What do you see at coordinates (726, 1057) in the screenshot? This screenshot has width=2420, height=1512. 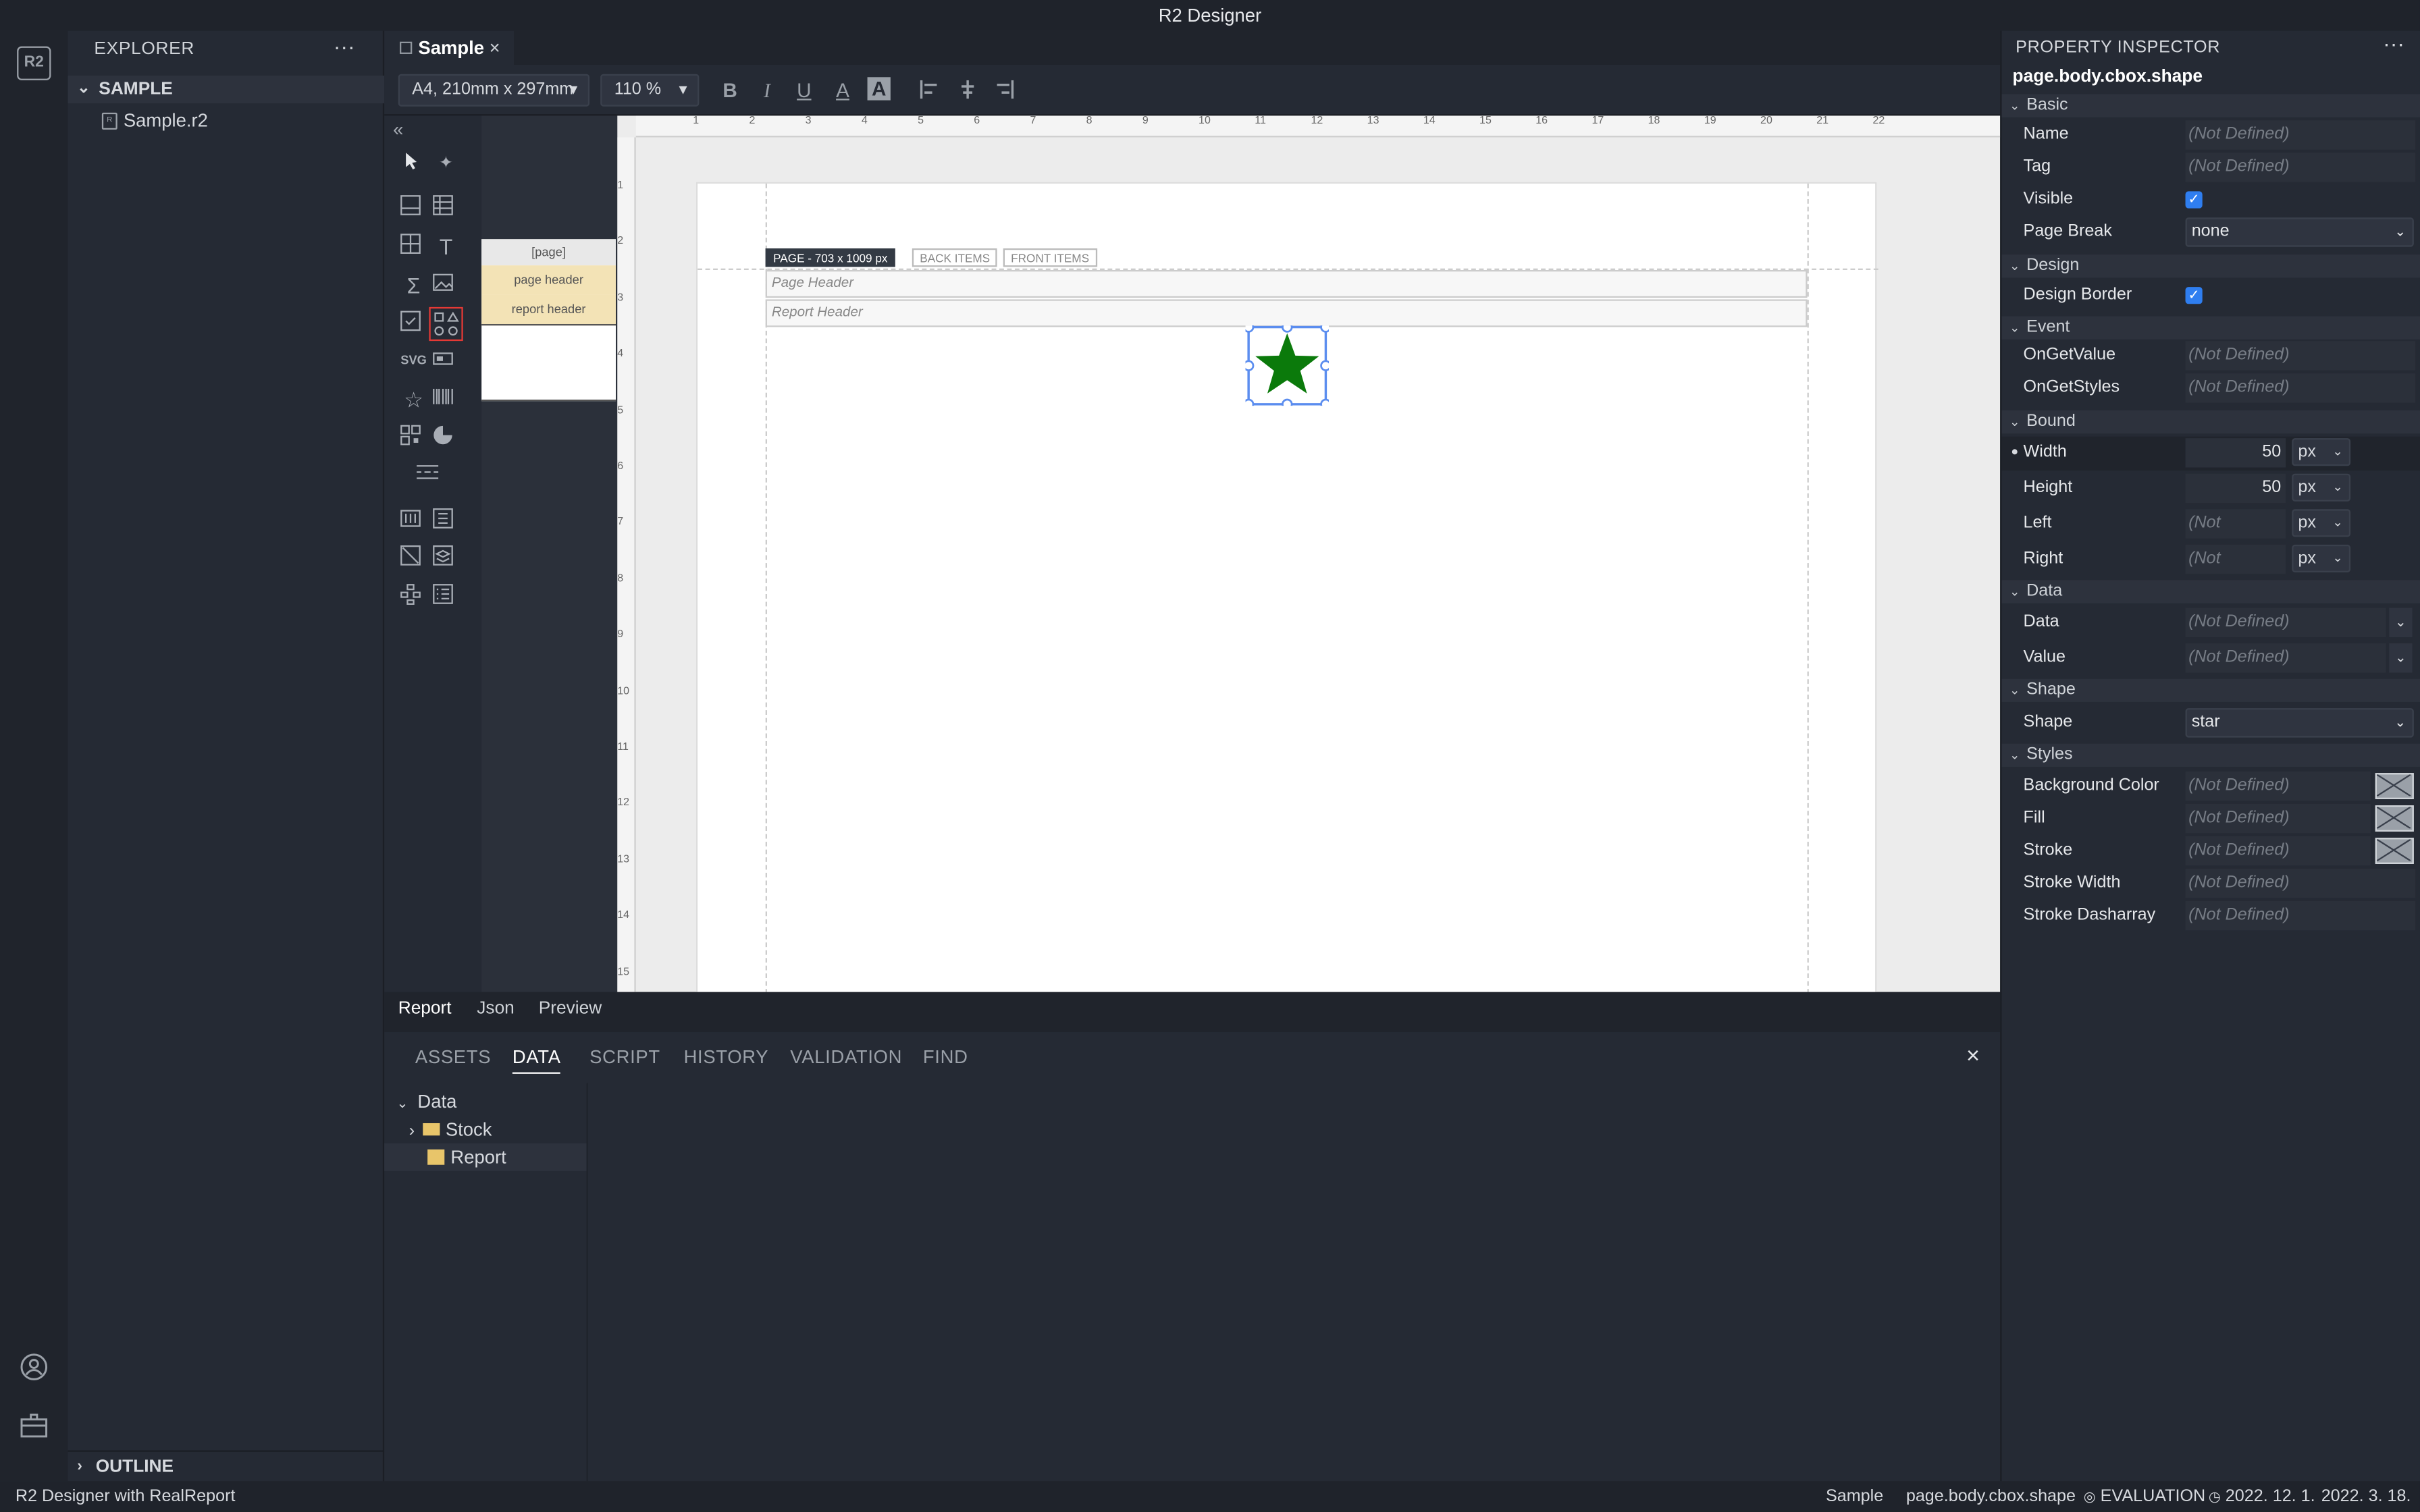 I see `tab-history: HISTORY` at bounding box center [726, 1057].